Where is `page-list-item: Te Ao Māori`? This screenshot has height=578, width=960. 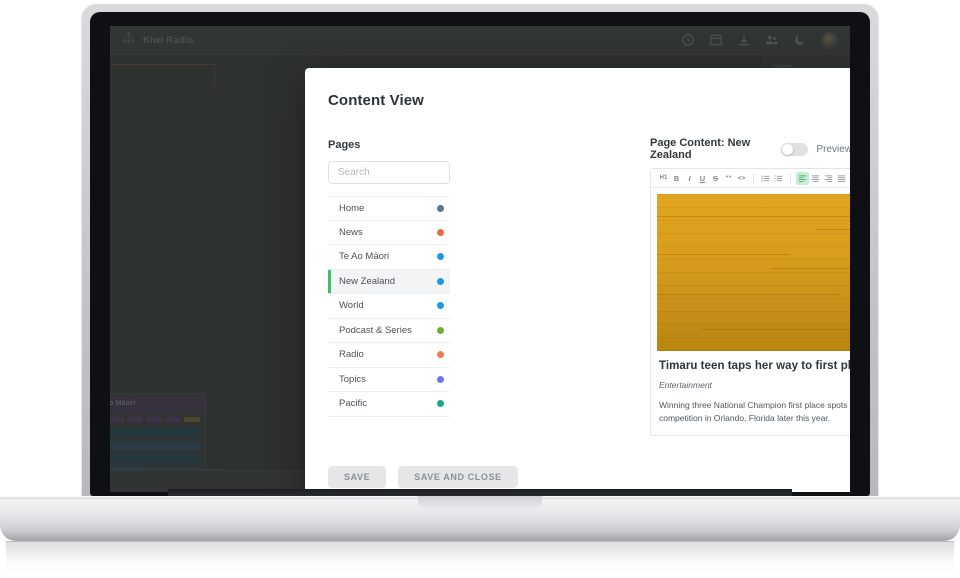
page-list-item: Te Ao Māori is located at coordinates (389, 257).